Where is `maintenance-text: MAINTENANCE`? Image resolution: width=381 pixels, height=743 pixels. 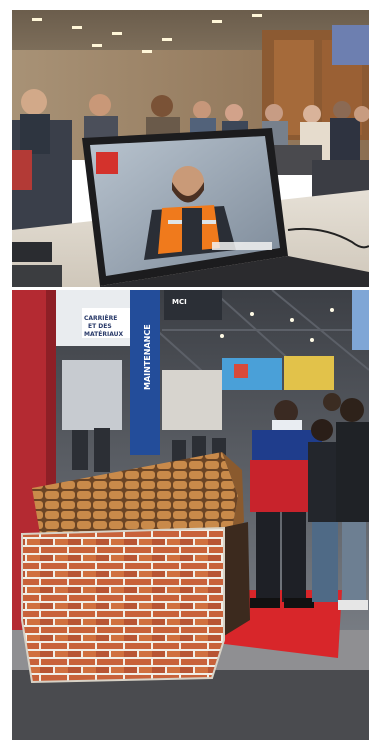 maintenance-text: MAINTENANCE is located at coordinates (147, 357).